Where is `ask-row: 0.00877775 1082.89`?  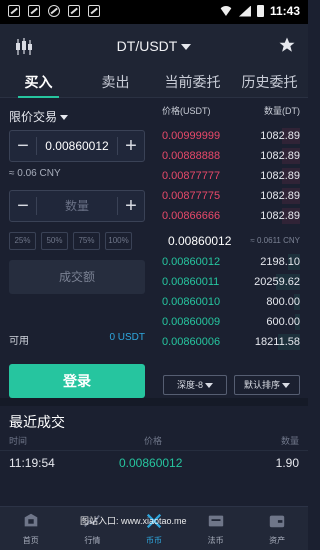
ask-row: 0.00877775 1082.89 is located at coordinates (230, 196).